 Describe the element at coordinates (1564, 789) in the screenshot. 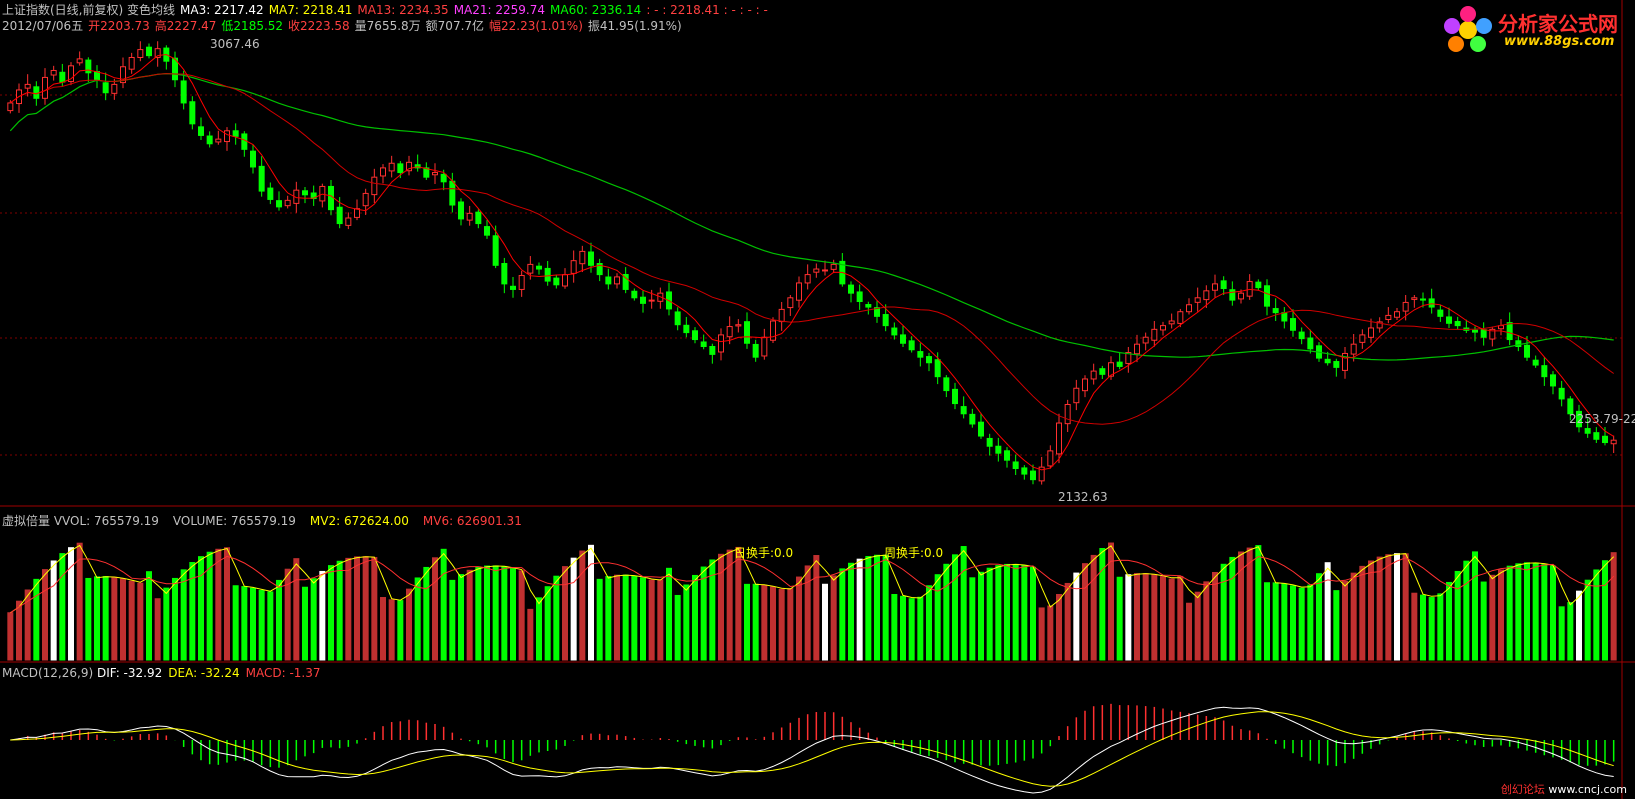

I see `watermark: 创幻论坛 www.cncj.com` at that location.